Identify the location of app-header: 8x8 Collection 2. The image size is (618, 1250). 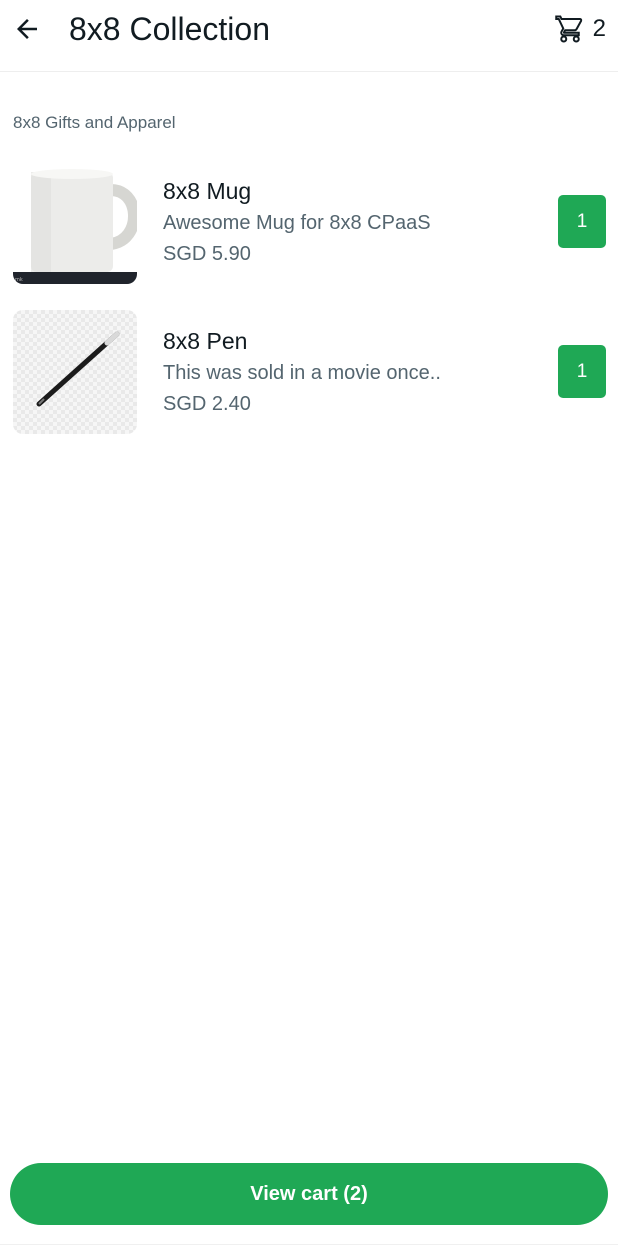
(309, 36).